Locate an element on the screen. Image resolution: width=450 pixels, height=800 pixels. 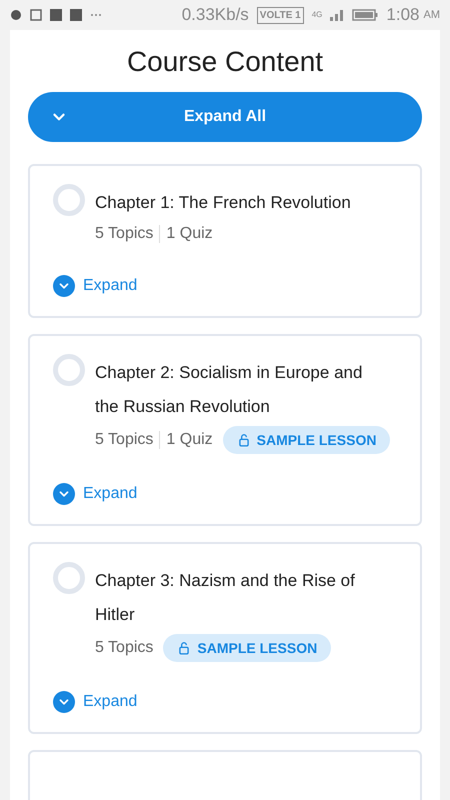
network-speed: 0.33Kb/s is located at coordinates (215, 15).